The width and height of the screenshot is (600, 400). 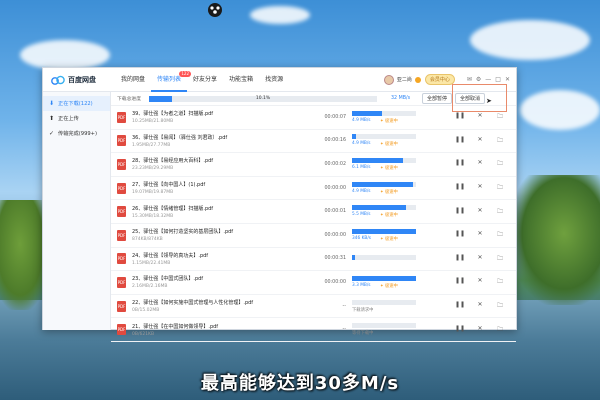 I want to click on avatar, so click(x=388, y=79).